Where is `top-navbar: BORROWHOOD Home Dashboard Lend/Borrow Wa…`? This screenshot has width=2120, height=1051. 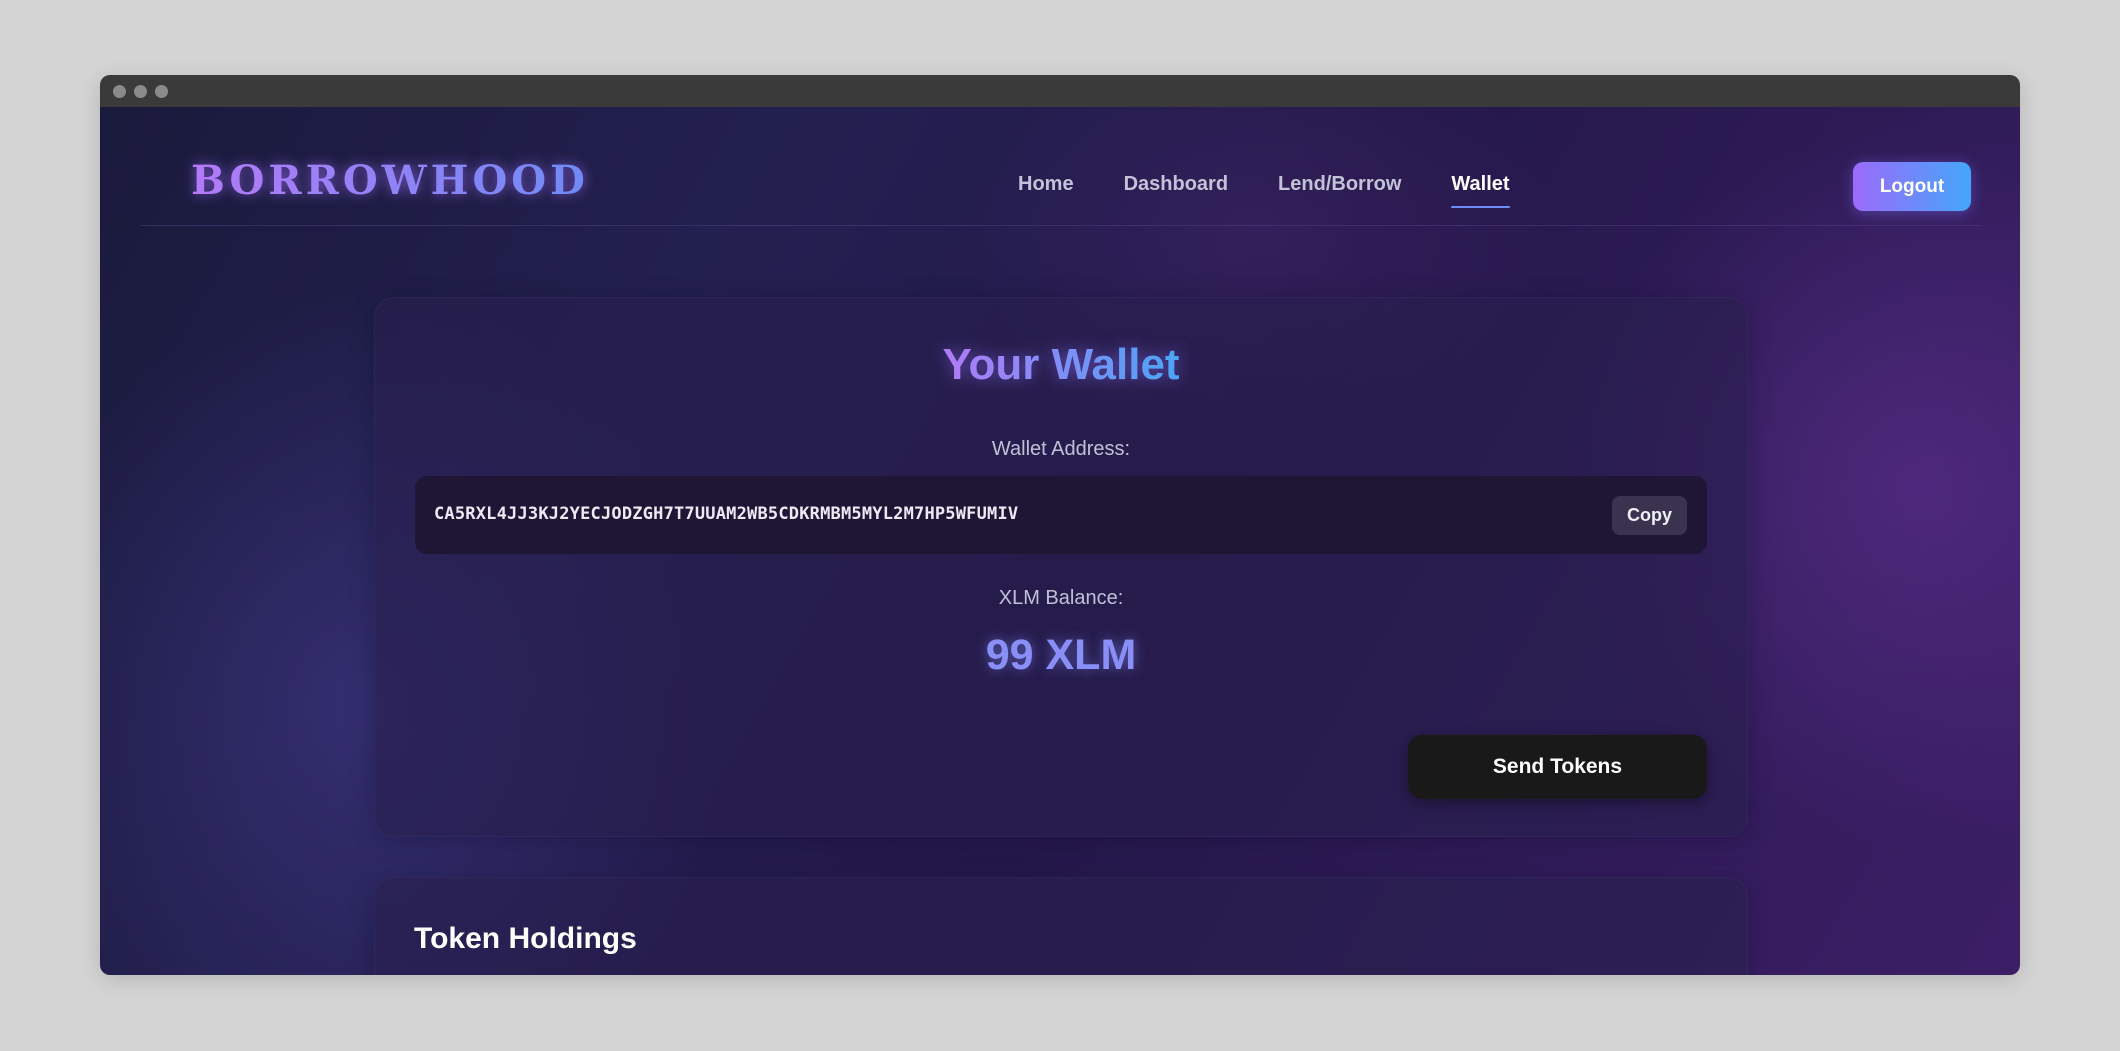 top-navbar: BORROWHOOD Home Dashboard Lend/Borrow Wa… is located at coordinates (1060, 166).